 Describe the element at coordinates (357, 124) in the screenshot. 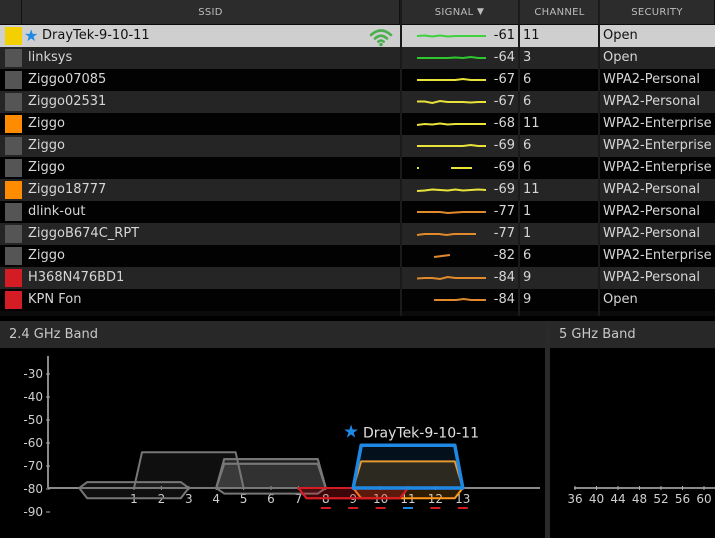

I see `table-row: Ziggo -68 11 WPA2-Enterprise` at that location.